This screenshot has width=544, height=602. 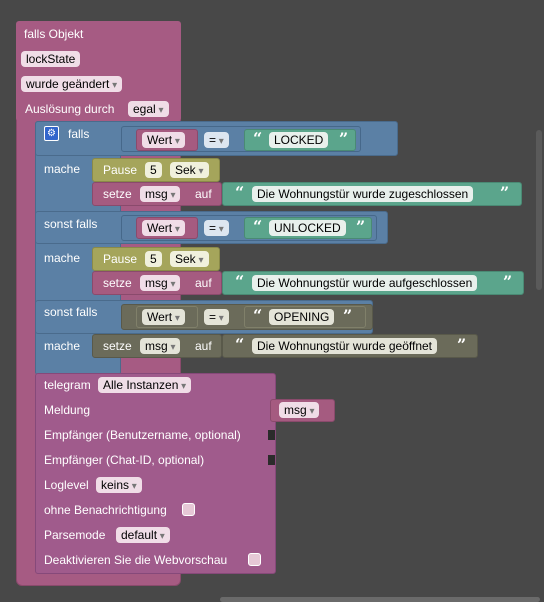 What do you see at coordinates (62, 258) in the screenshot?
I see `do-label-2: mache` at bounding box center [62, 258].